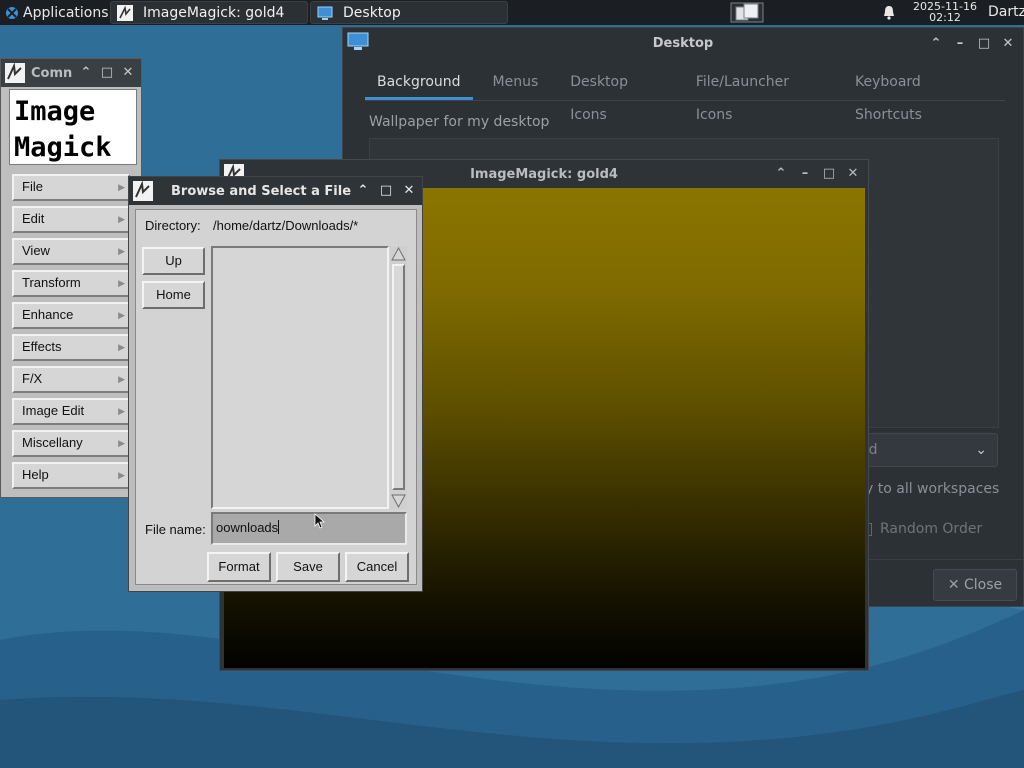  What do you see at coordinates (33, 218) in the screenshot?
I see `menu-label: Edit` at bounding box center [33, 218].